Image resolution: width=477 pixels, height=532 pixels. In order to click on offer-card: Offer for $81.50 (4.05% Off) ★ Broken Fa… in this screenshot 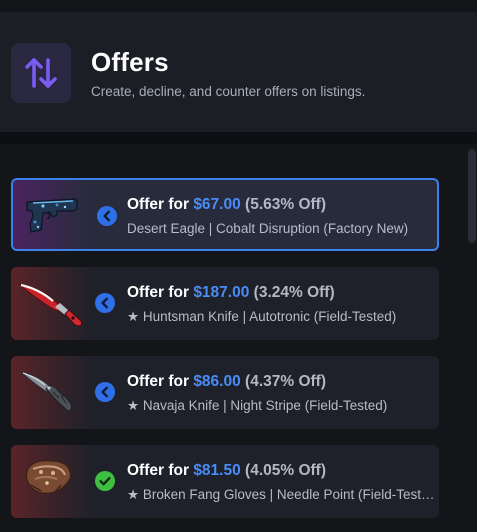, I will do `click(225, 481)`.